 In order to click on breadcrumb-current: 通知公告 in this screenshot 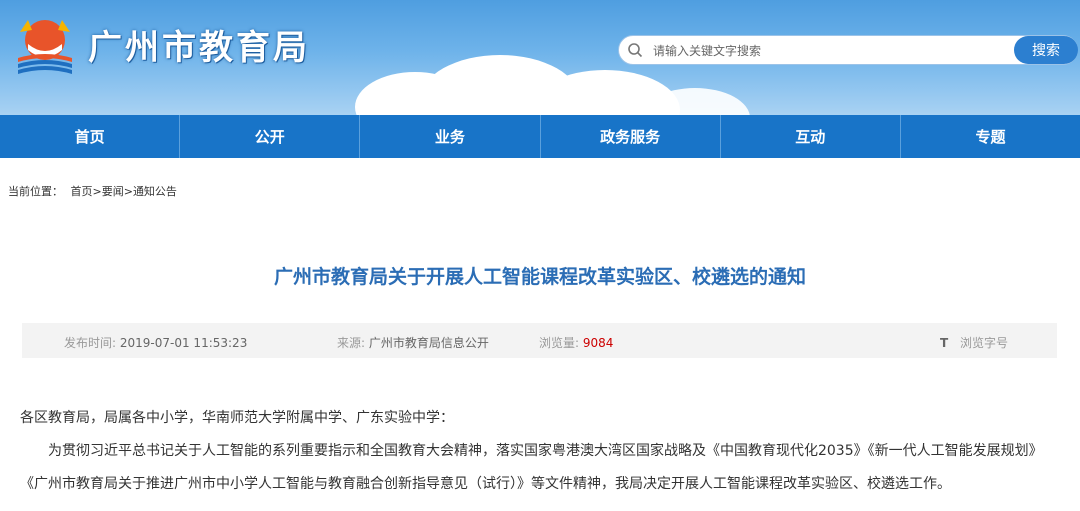, I will do `click(155, 191)`.